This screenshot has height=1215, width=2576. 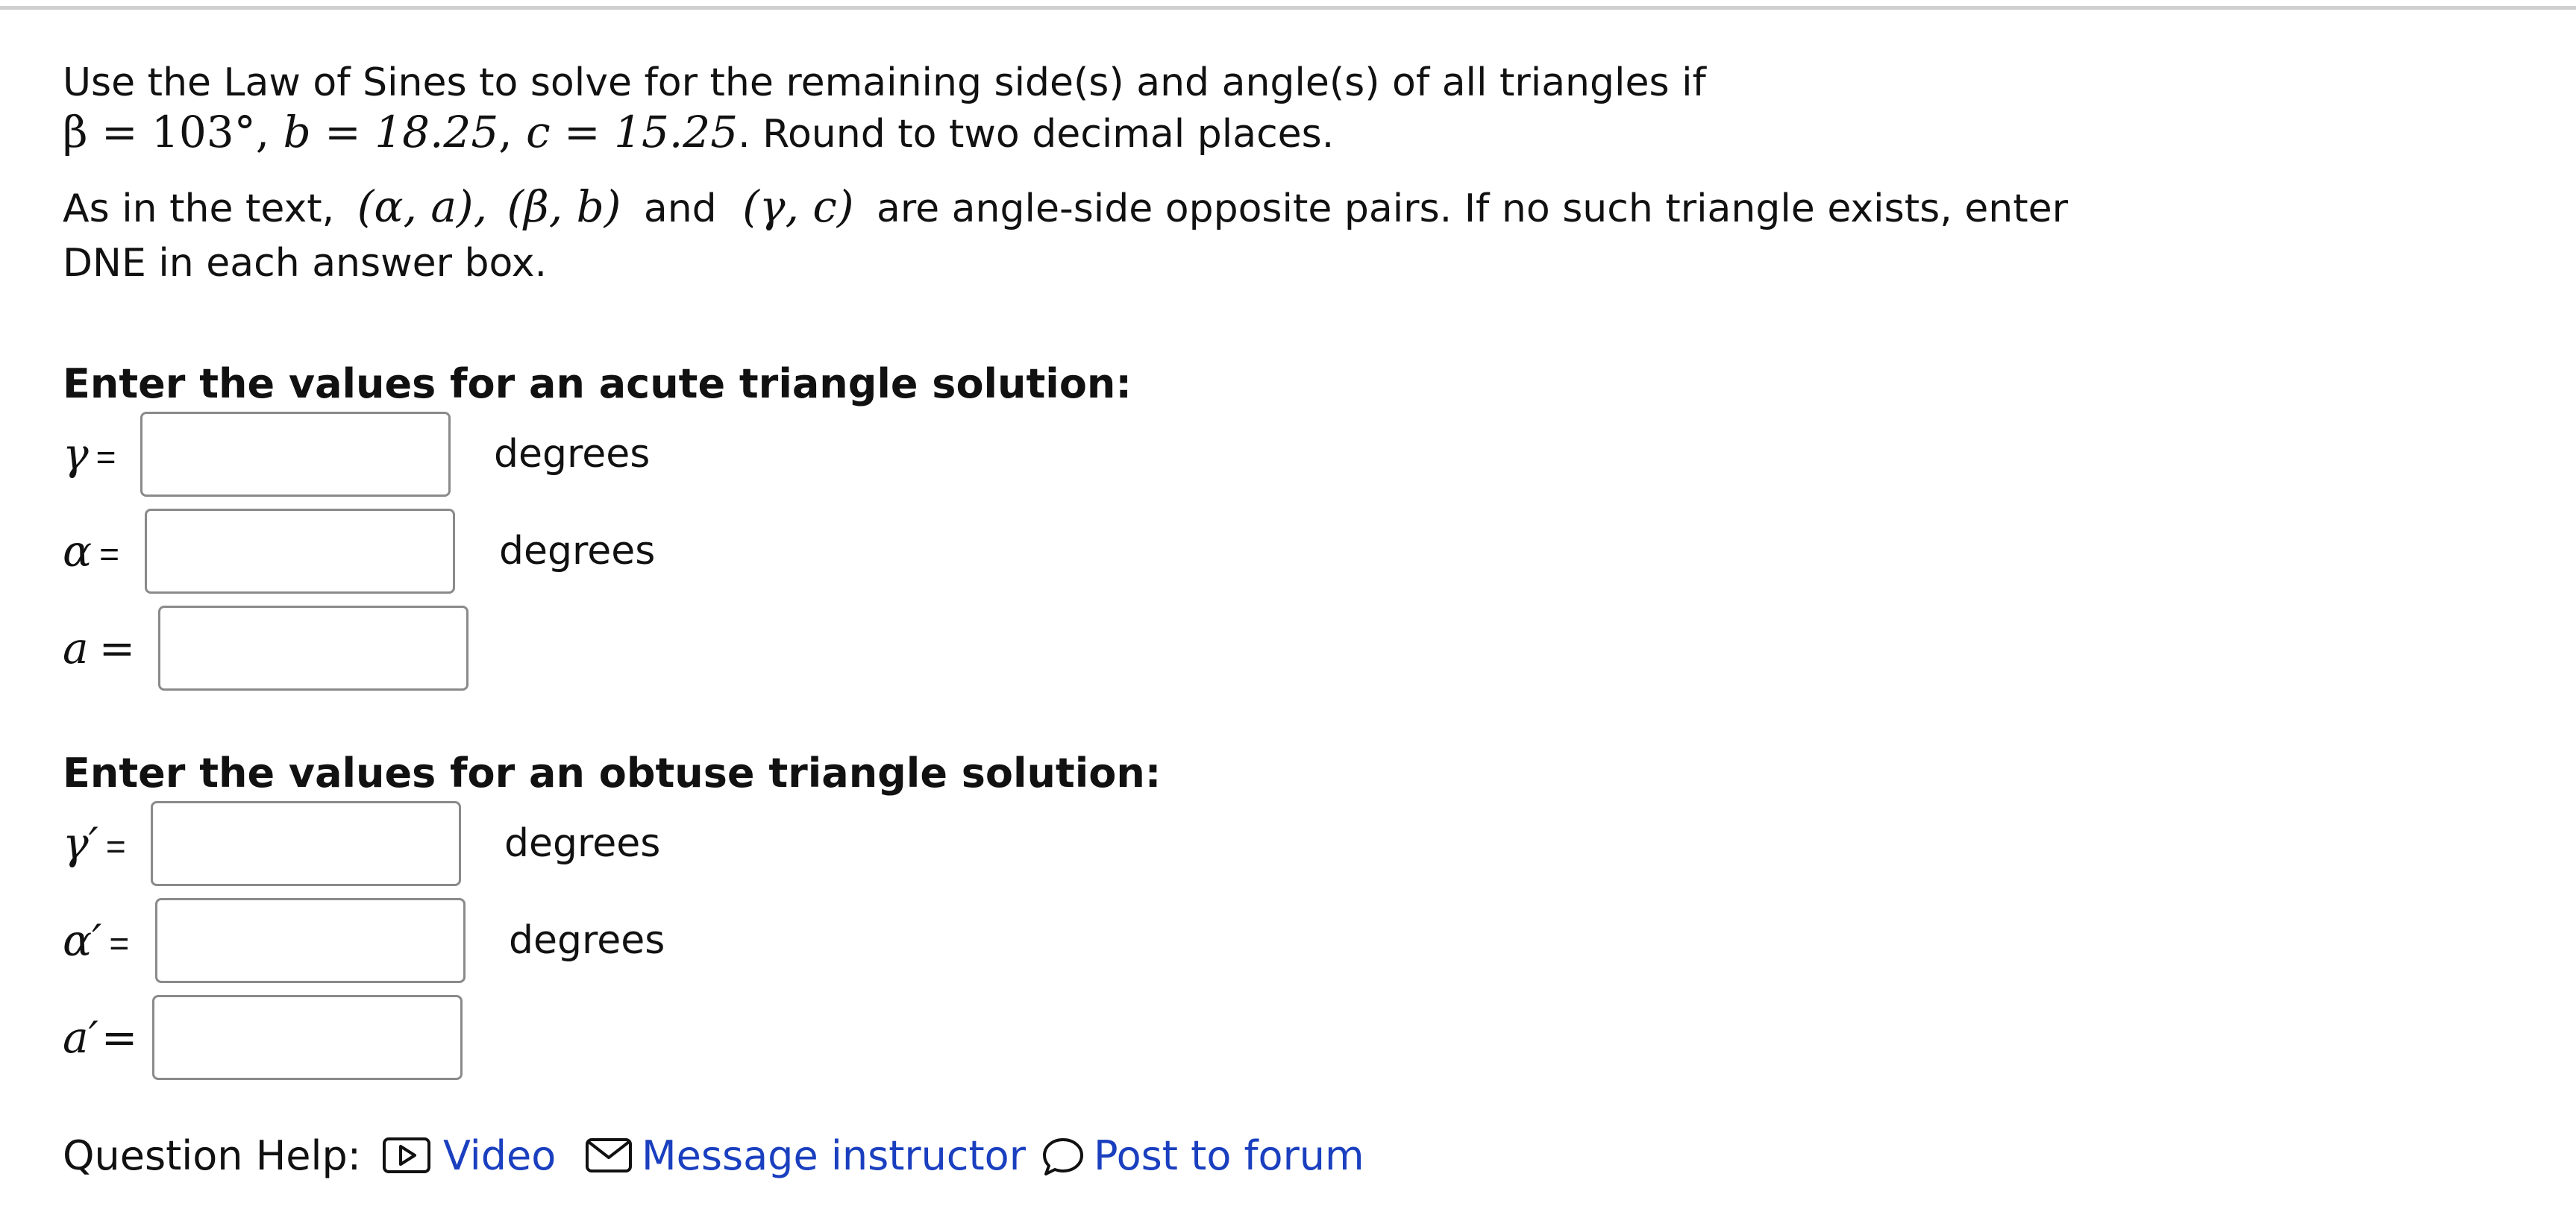 I want to click on acute-alpha-input, so click(x=300, y=551).